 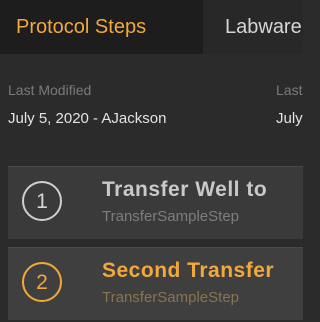 What do you see at coordinates (42, 282) in the screenshot?
I see `step-number-badge: 2` at bounding box center [42, 282].